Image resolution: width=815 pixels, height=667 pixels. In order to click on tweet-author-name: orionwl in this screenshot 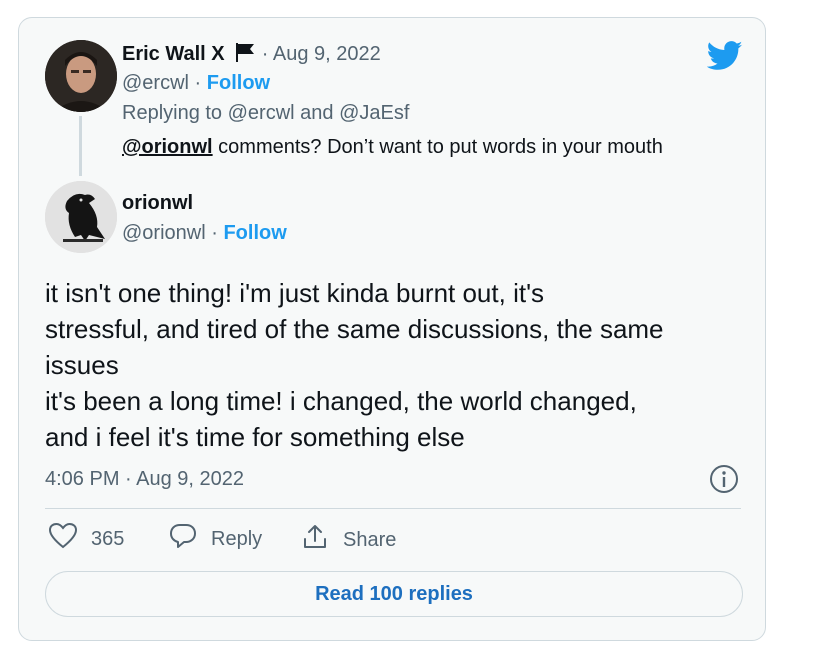, I will do `click(157, 203)`.